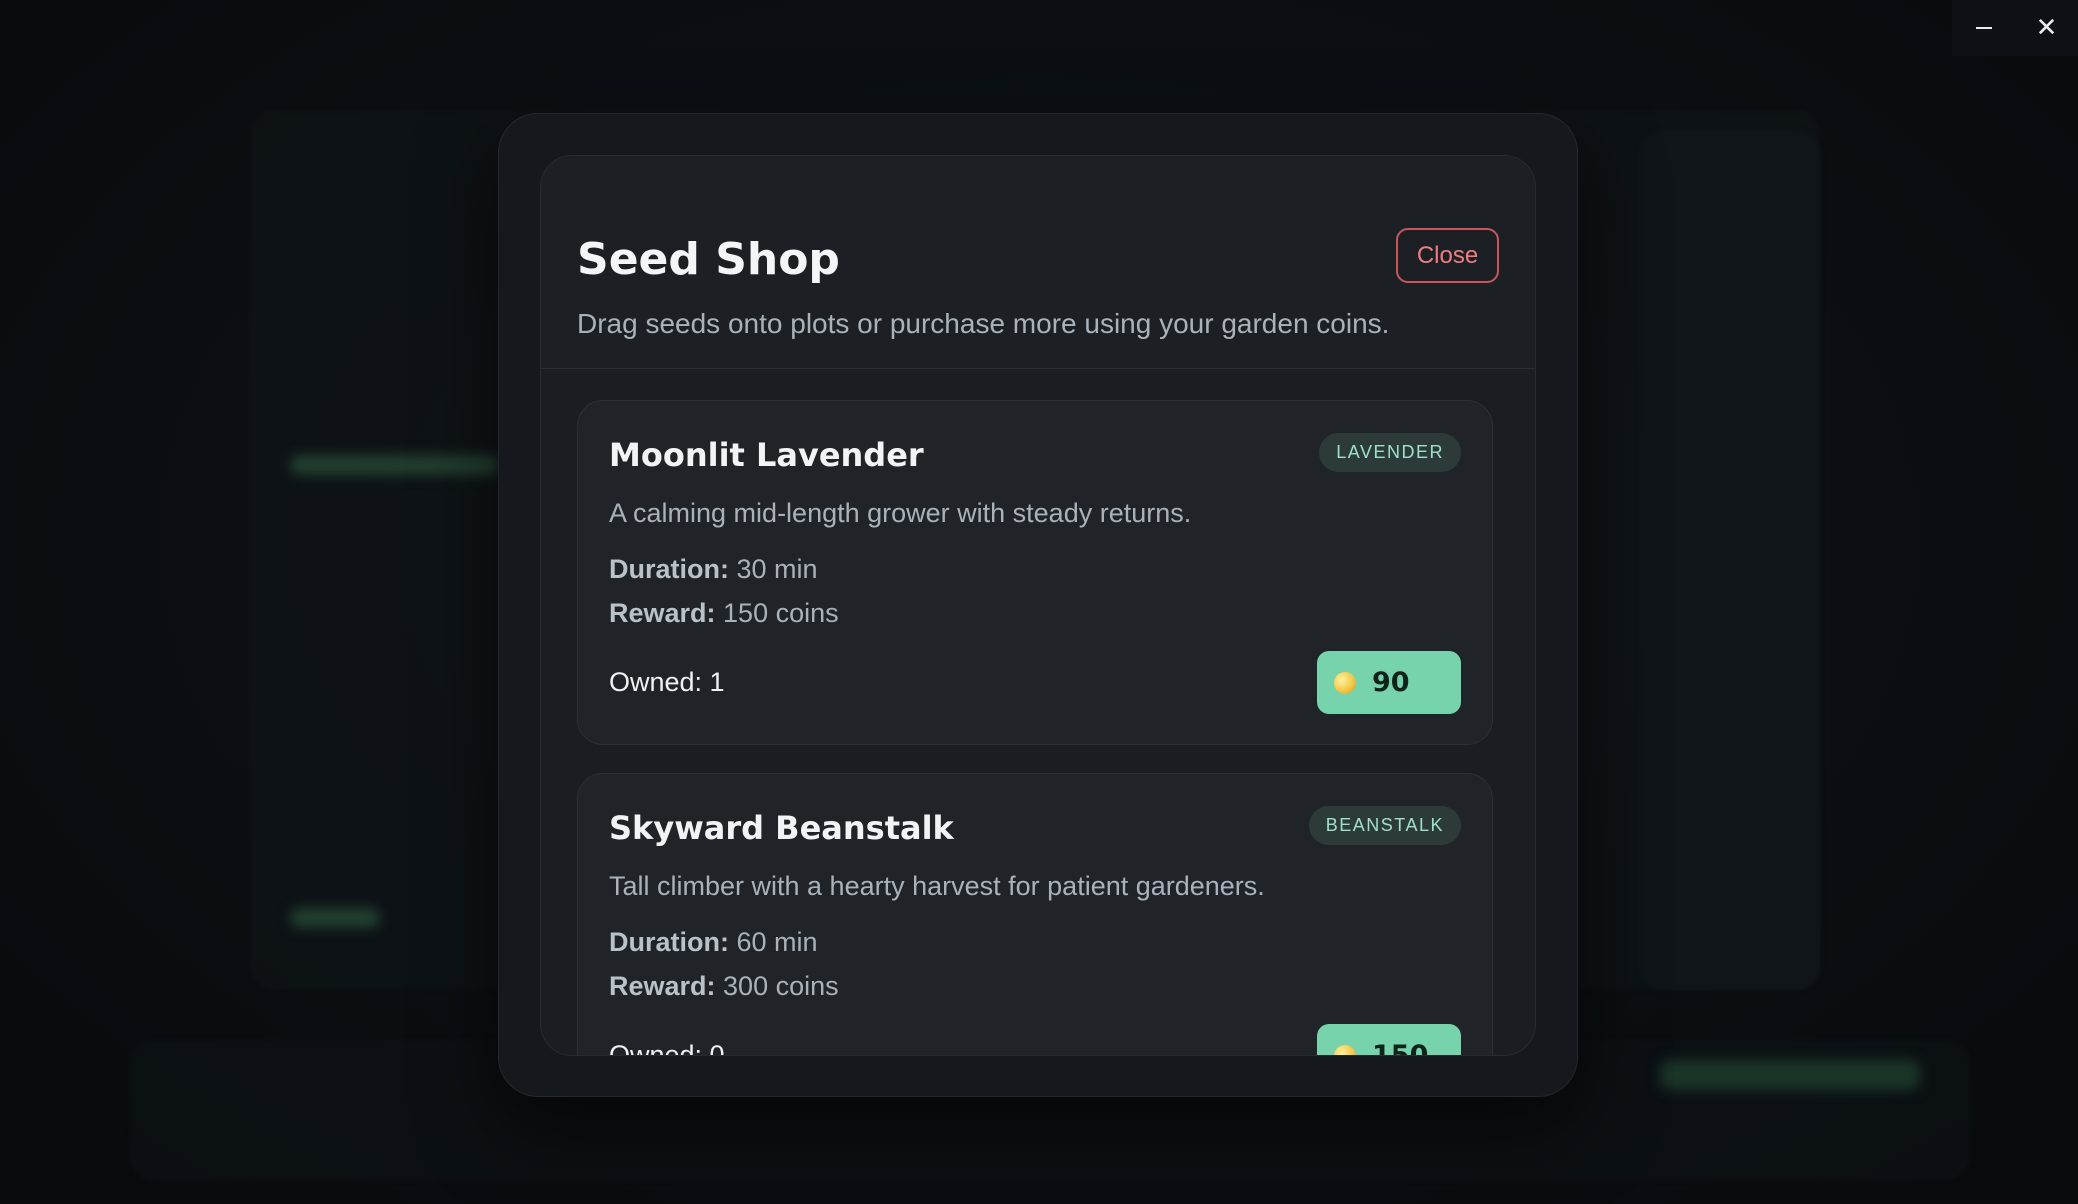 The height and width of the screenshot is (1204, 2078). I want to click on duration-value: 30 min, so click(773, 569).